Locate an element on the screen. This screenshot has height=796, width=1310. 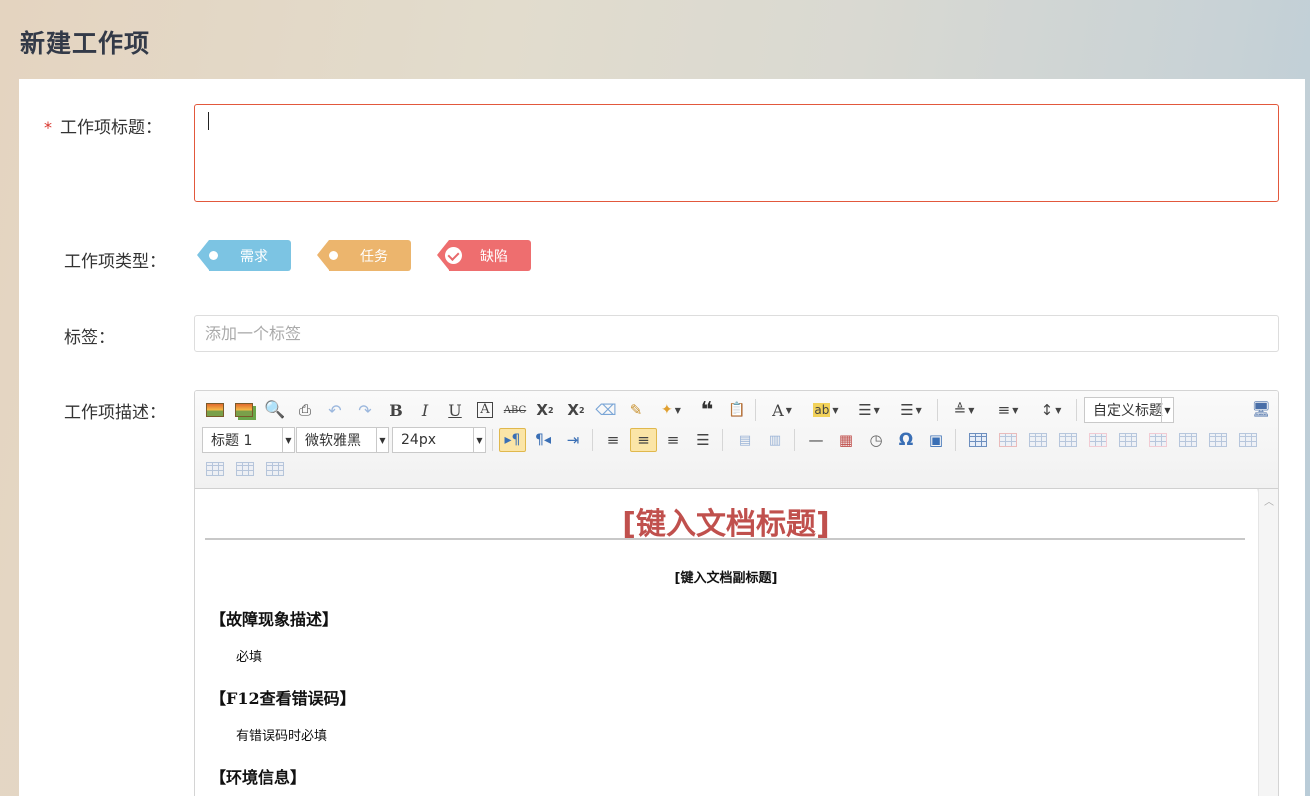
merge-right-icon is located at coordinates (1218, 440).